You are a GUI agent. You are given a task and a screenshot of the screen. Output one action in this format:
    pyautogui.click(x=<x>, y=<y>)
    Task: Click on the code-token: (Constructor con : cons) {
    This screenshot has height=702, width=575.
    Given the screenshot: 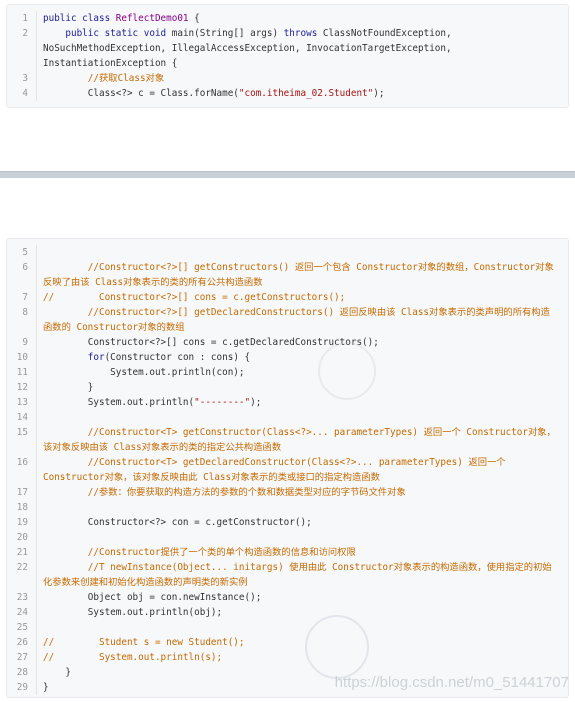 What is the action you would take?
    pyautogui.click(x=177, y=357)
    